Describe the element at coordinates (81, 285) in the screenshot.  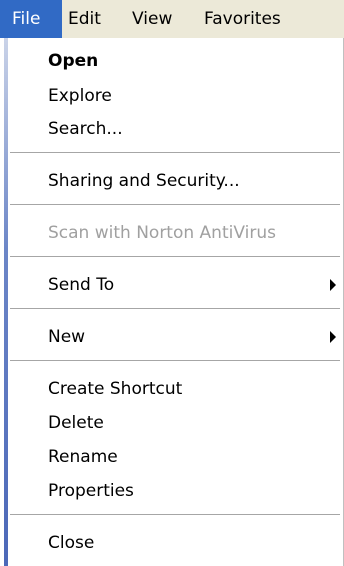
I see `menu-item-send-to-label: Send To` at that location.